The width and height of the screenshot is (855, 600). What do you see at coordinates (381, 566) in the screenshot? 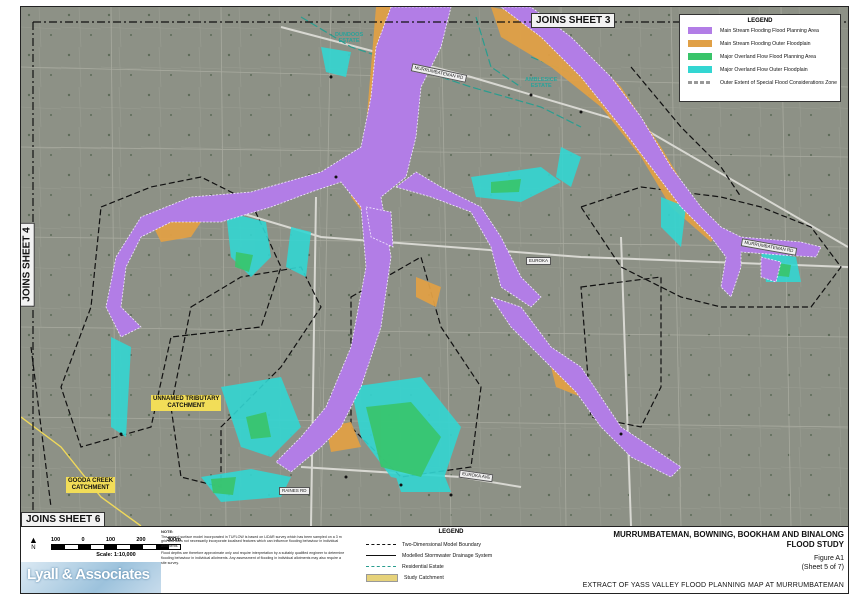
I see `residential-estate-symbol` at bounding box center [381, 566].